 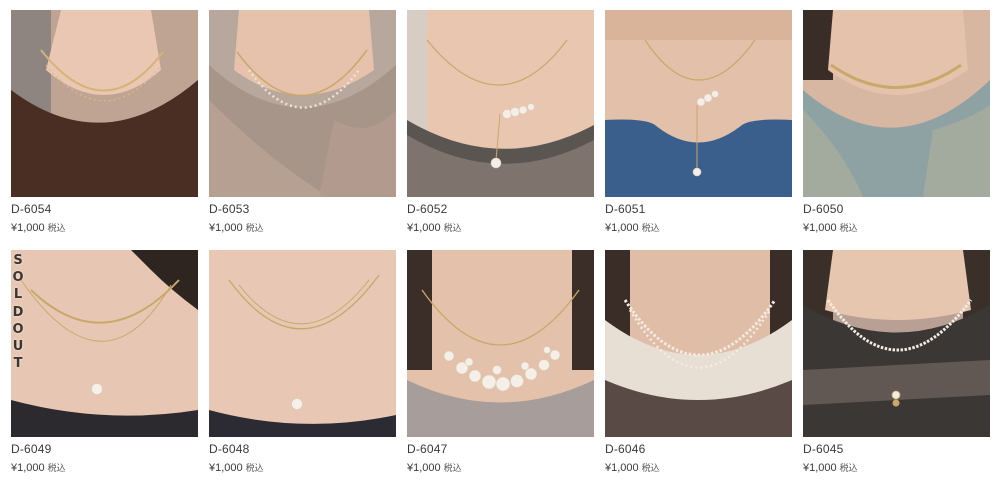 I want to click on product-card: S O L D O U T D-6049 ¥1,000 税込, so click(x=104, y=362).